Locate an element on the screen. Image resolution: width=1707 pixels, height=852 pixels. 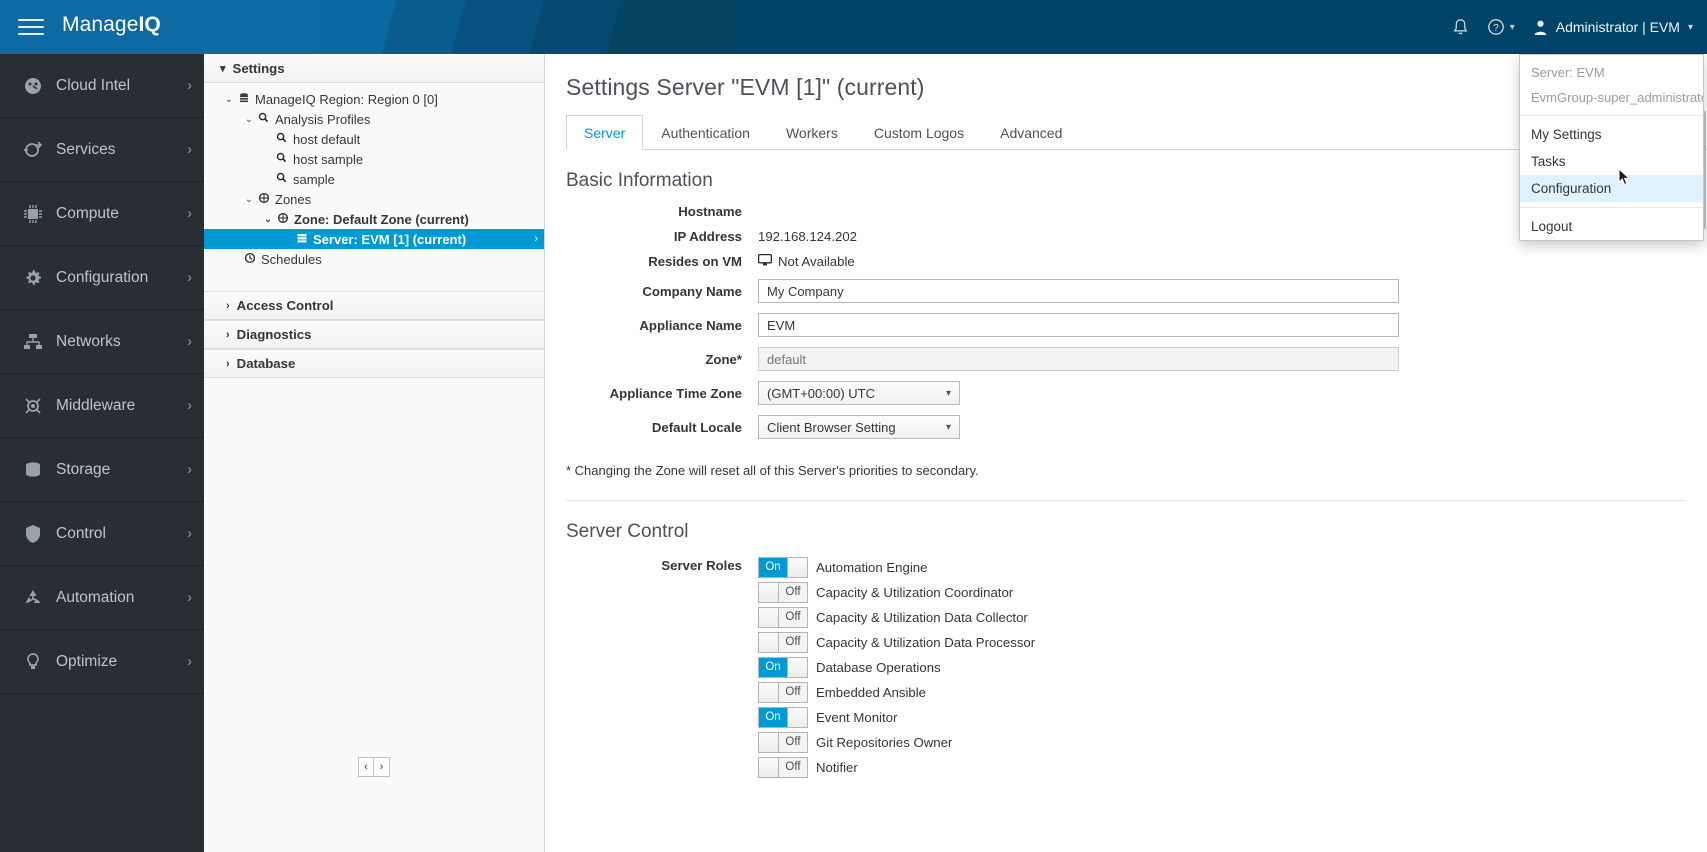
tree-node-region: ⌄ ManageIQ Region: Region 0 [0] is located at coordinates (374, 99).